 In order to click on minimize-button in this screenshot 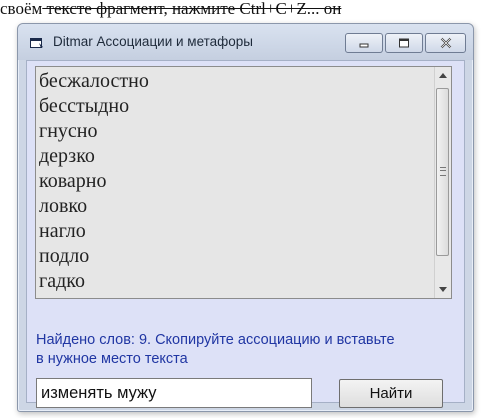, I will do `click(364, 43)`.